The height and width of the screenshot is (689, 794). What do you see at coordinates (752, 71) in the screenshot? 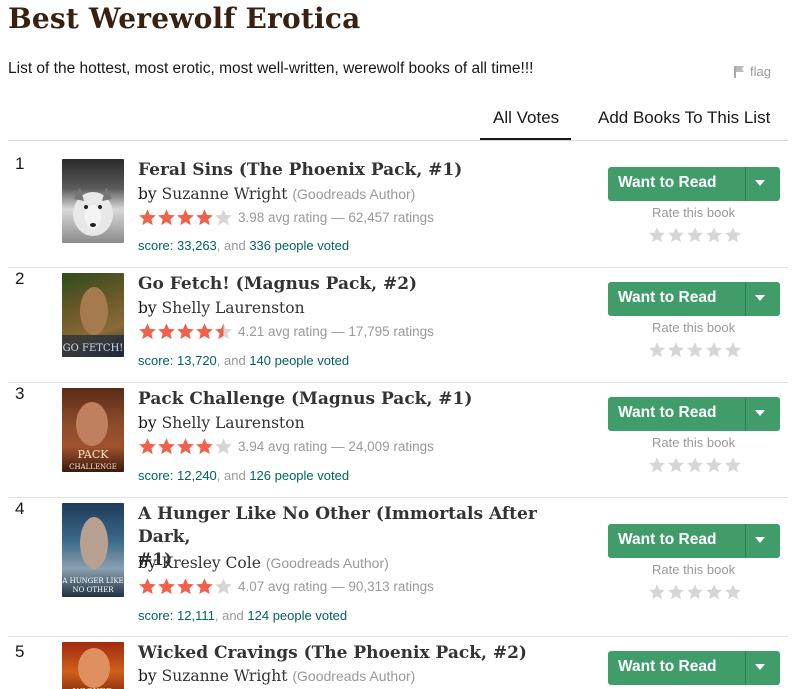
I see `flag-link: flag` at bounding box center [752, 71].